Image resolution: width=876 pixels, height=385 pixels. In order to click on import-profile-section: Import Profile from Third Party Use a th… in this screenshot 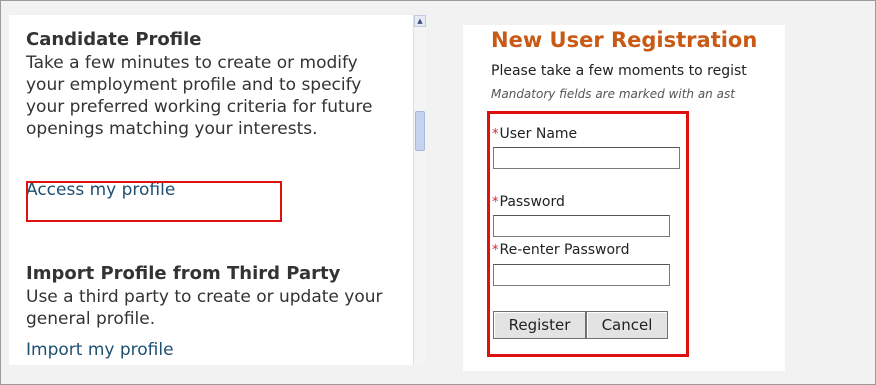, I will do `click(211, 296)`.